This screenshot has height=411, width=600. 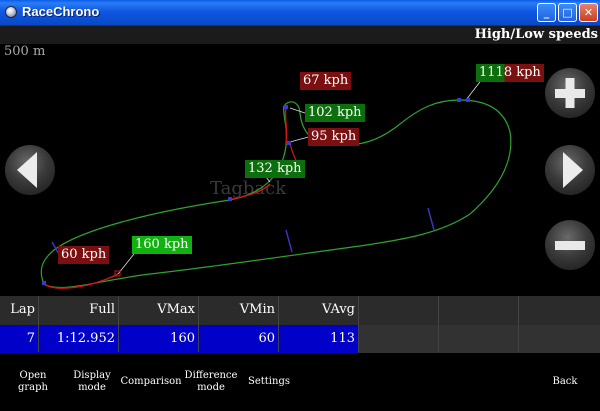 What do you see at coordinates (33, 382) in the screenshot?
I see `open-graph-button: Open graph` at bounding box center [33, 382].